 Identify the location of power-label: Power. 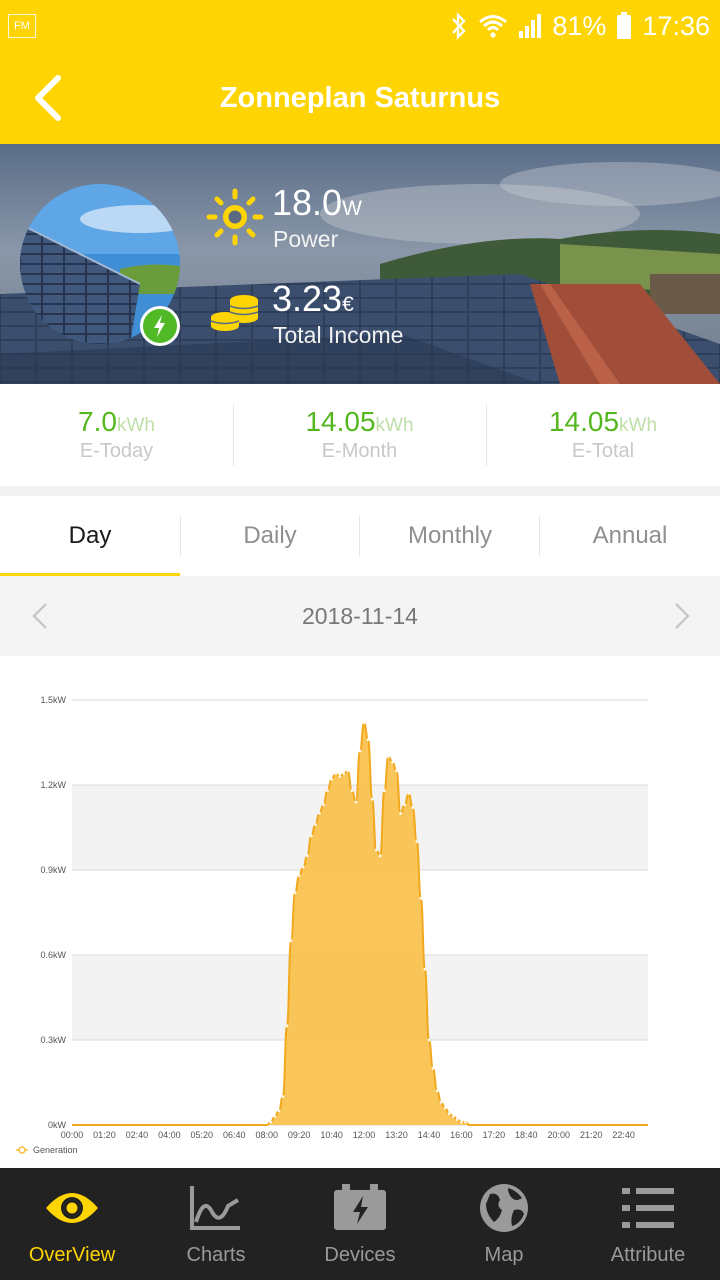
(306, 239).